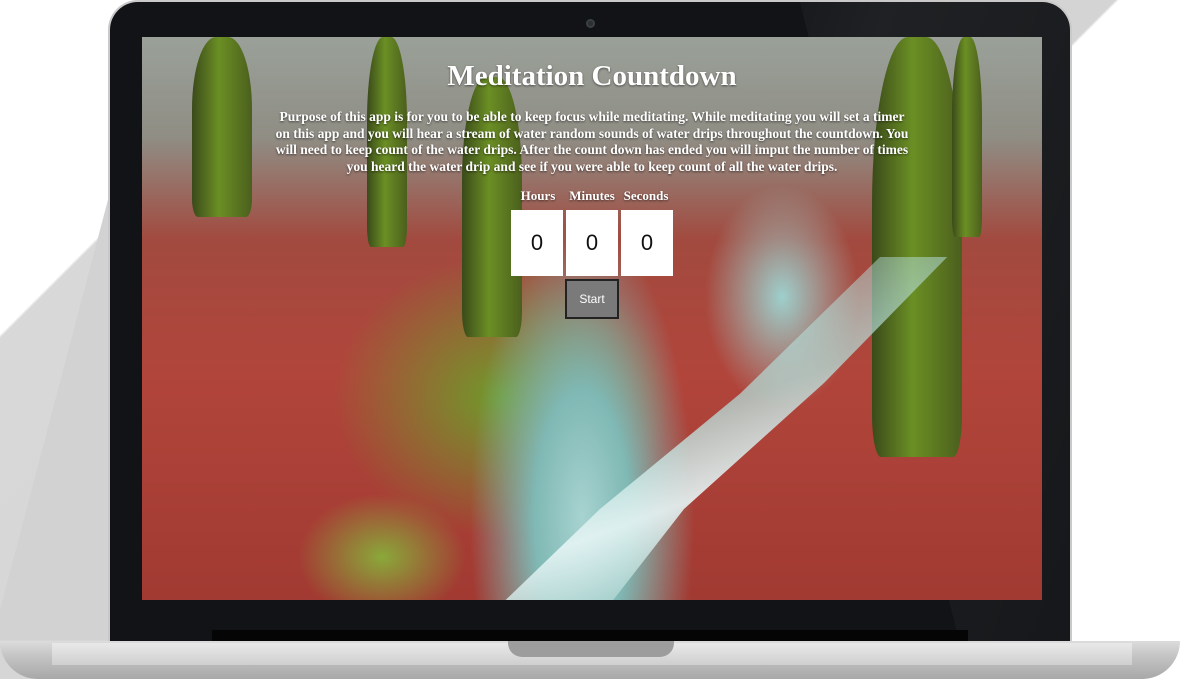 Image resolution: width=1180 pixels, height=679 pixels. What do you see at coordinates (646, 195) in the screenshot?
I see `seconds-label: Seconds` at bounding box center [646, 195].